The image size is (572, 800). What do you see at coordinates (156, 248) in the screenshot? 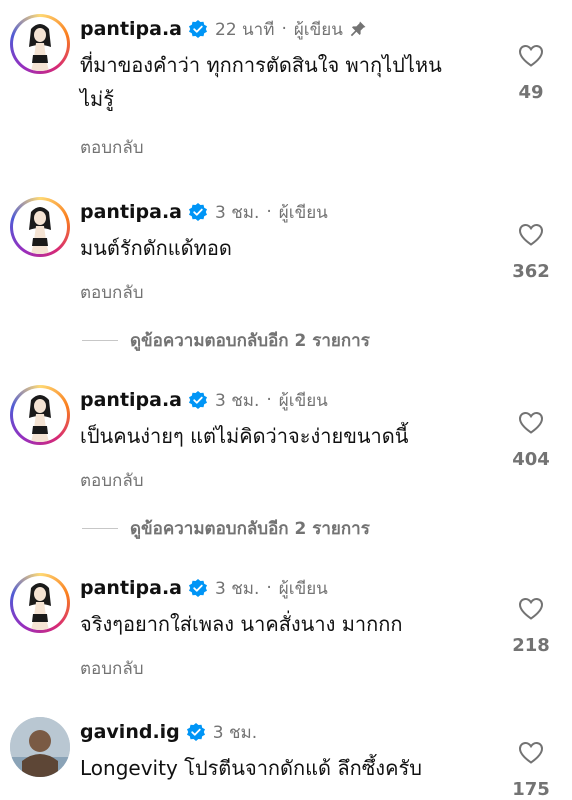
I see `comment-text: มนต์รักดักแด้ทอด` at bounding box center [156, 248].